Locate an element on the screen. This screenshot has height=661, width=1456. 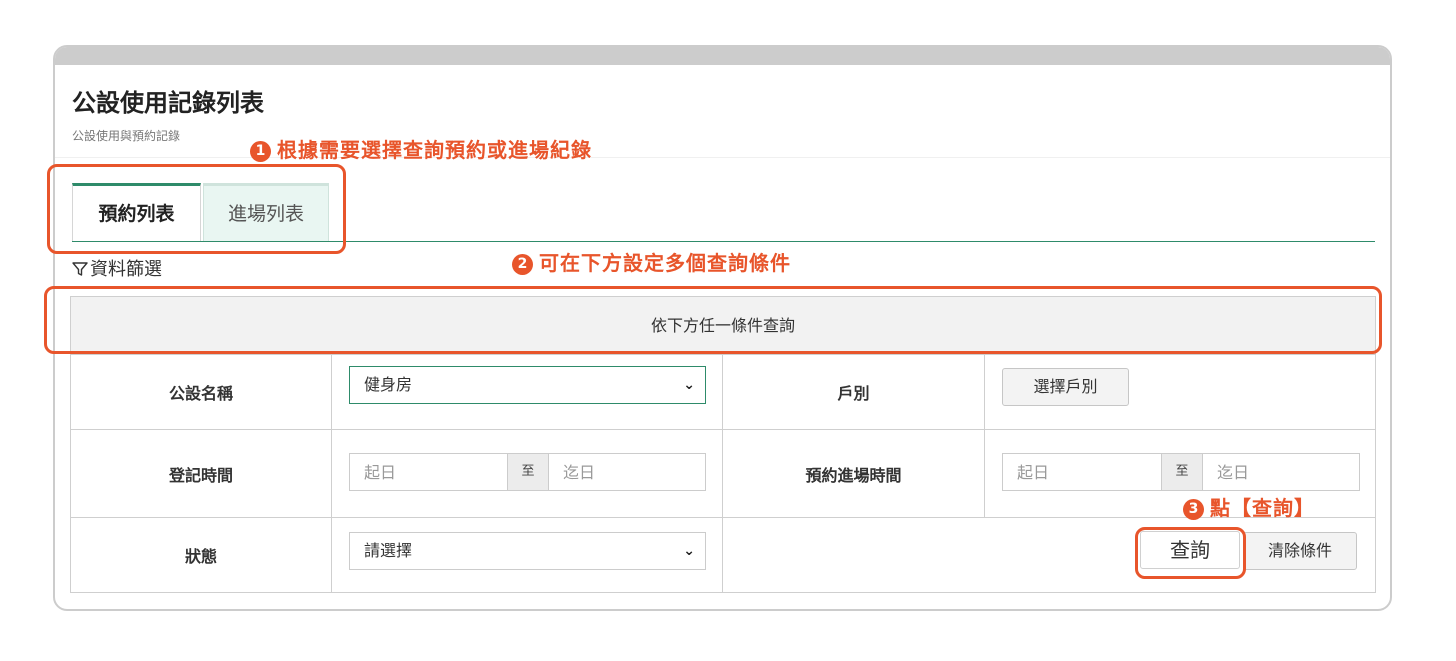
annotation-step-3: 3 點【查詢】 is located at coordinates (1249, 506).